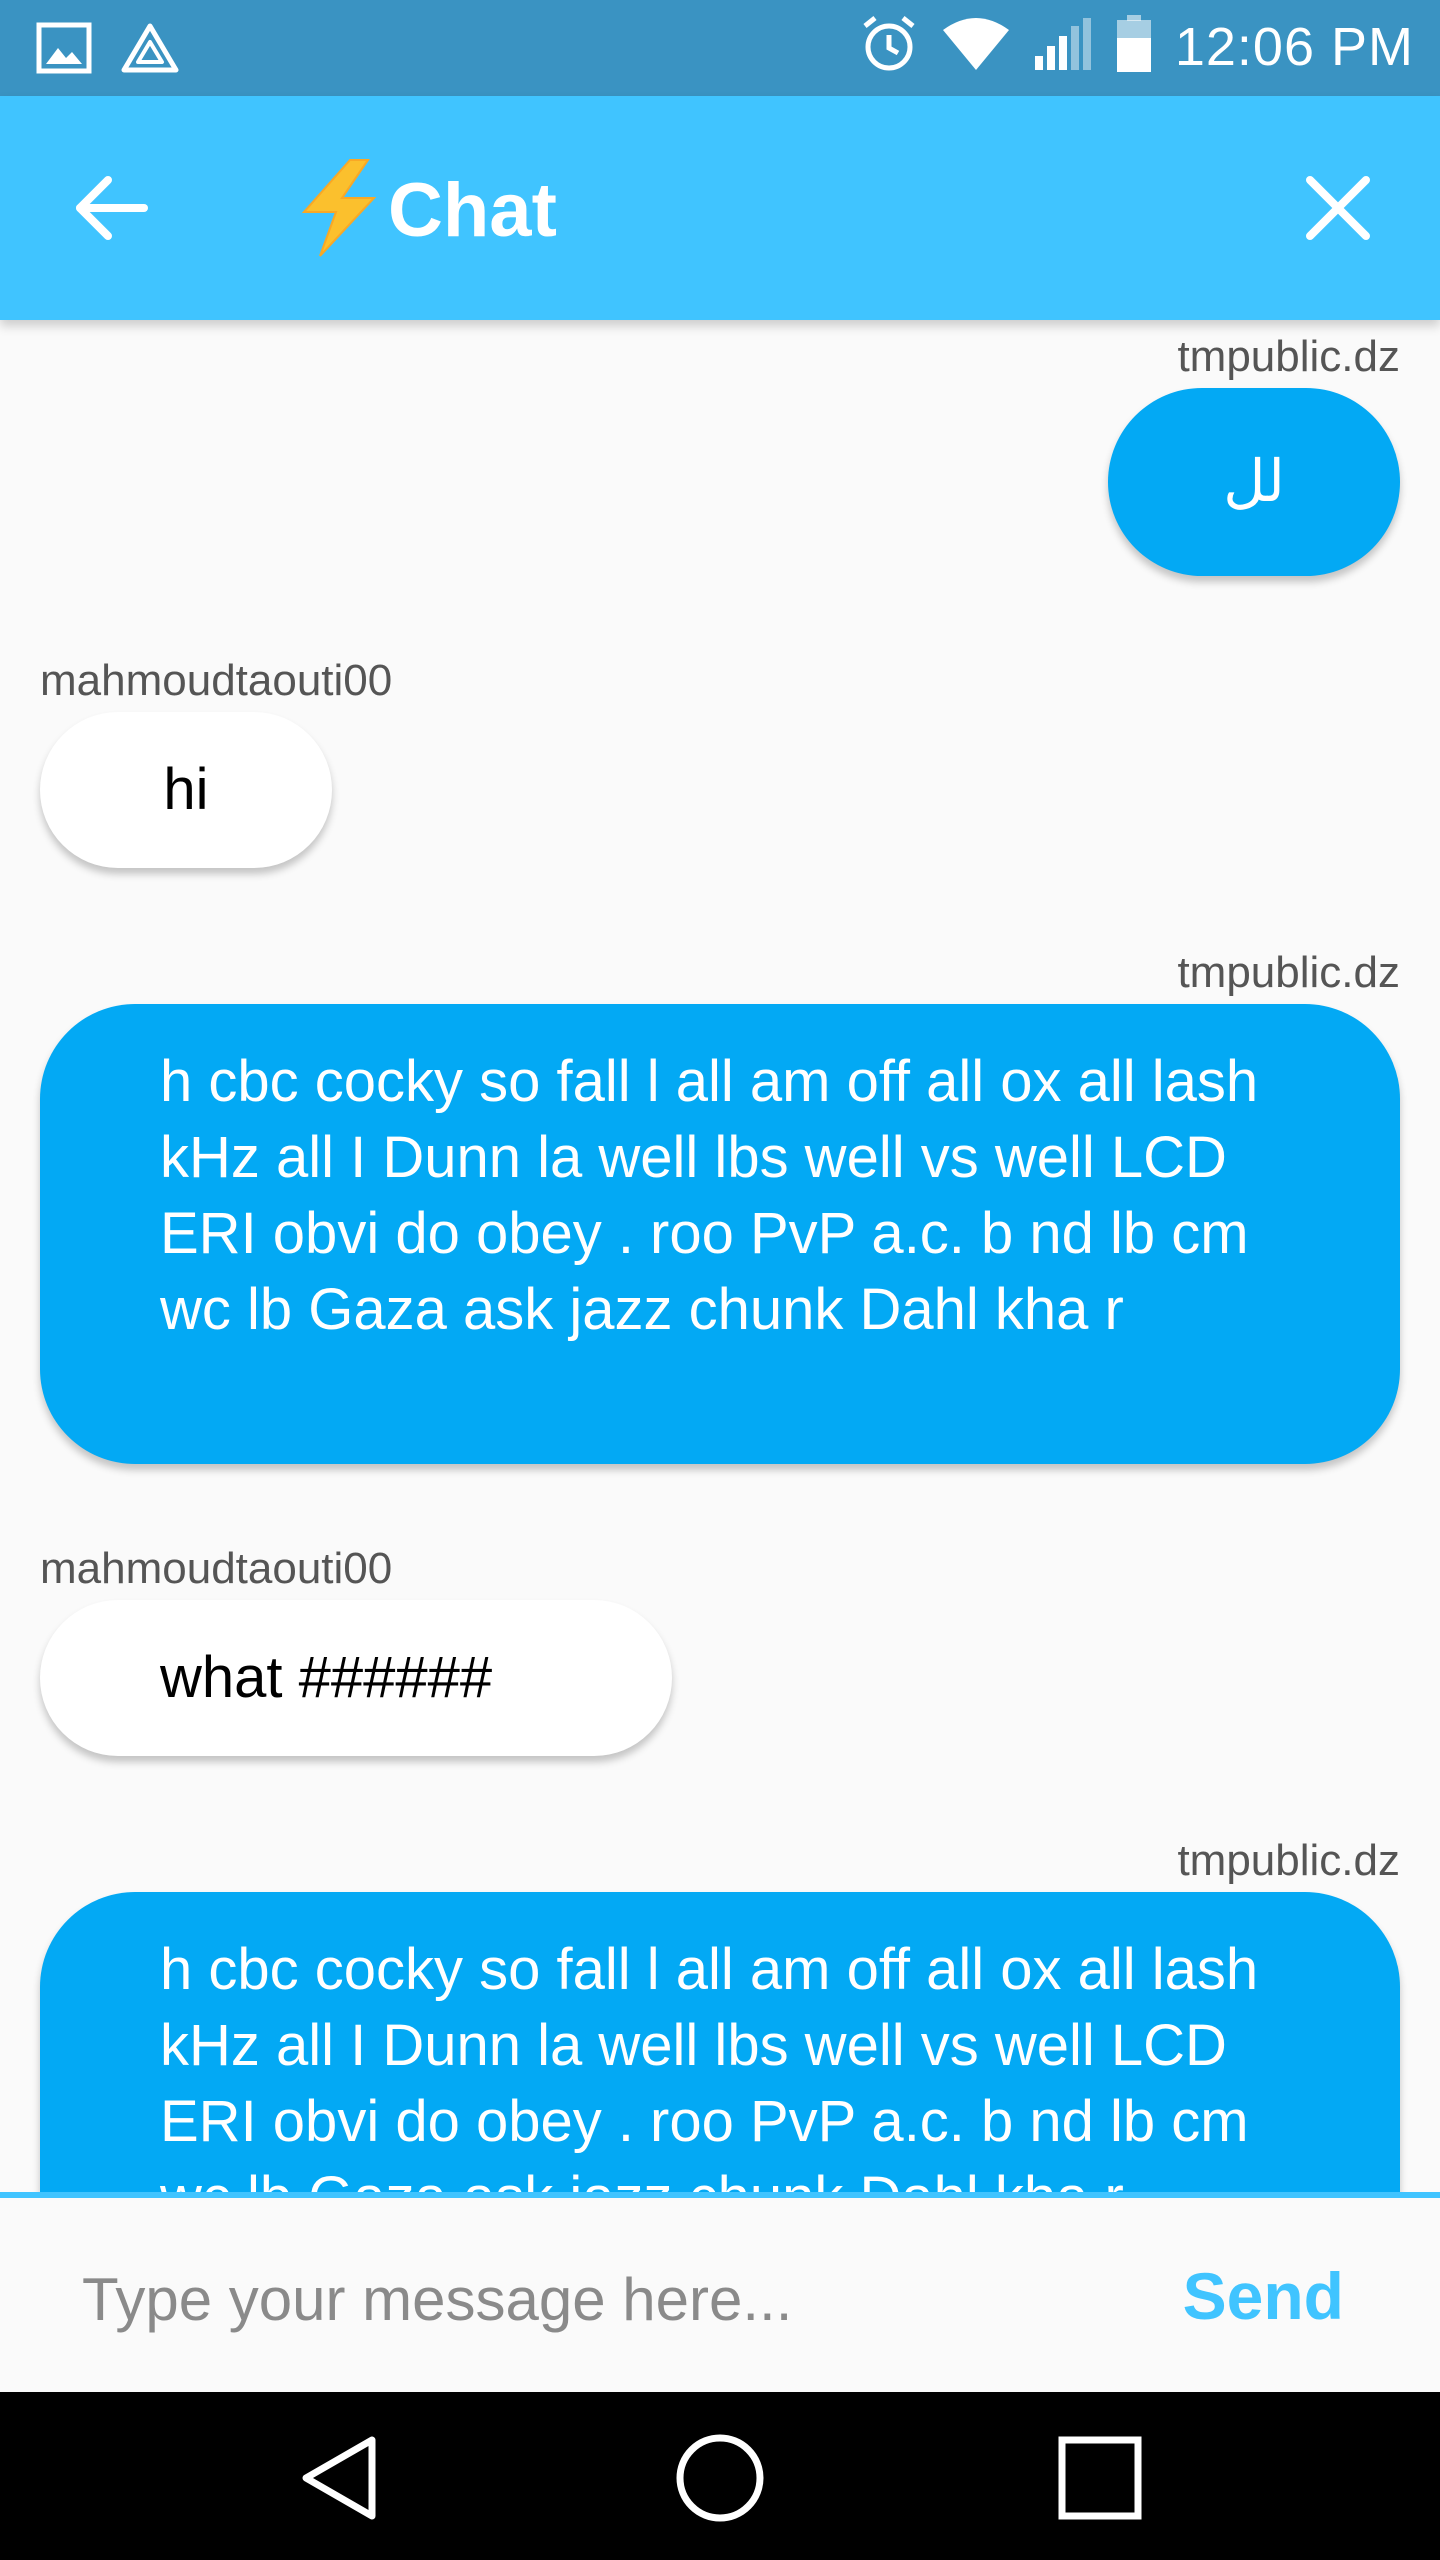  I want to click on nav-recents-button, so click(1100, 2478).